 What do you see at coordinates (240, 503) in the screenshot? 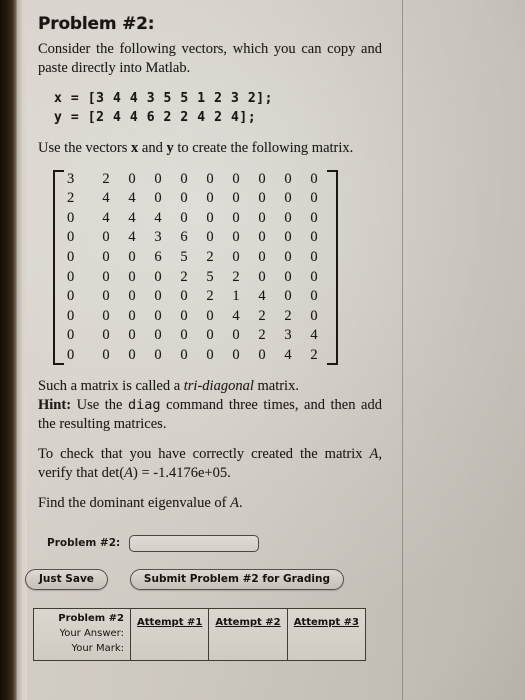
I see `question-post: .` at bounding box center [240, 503].